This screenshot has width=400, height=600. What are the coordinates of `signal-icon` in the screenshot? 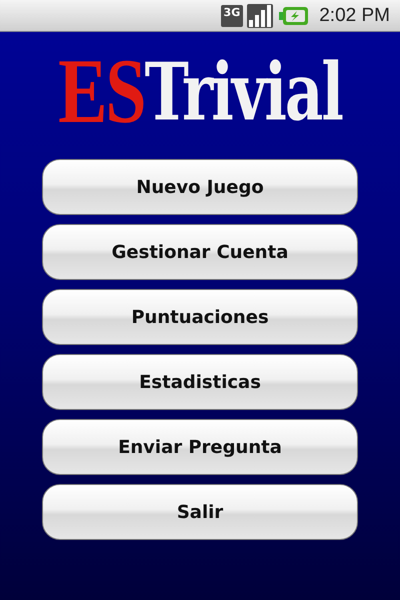 It's located at (260, 16).